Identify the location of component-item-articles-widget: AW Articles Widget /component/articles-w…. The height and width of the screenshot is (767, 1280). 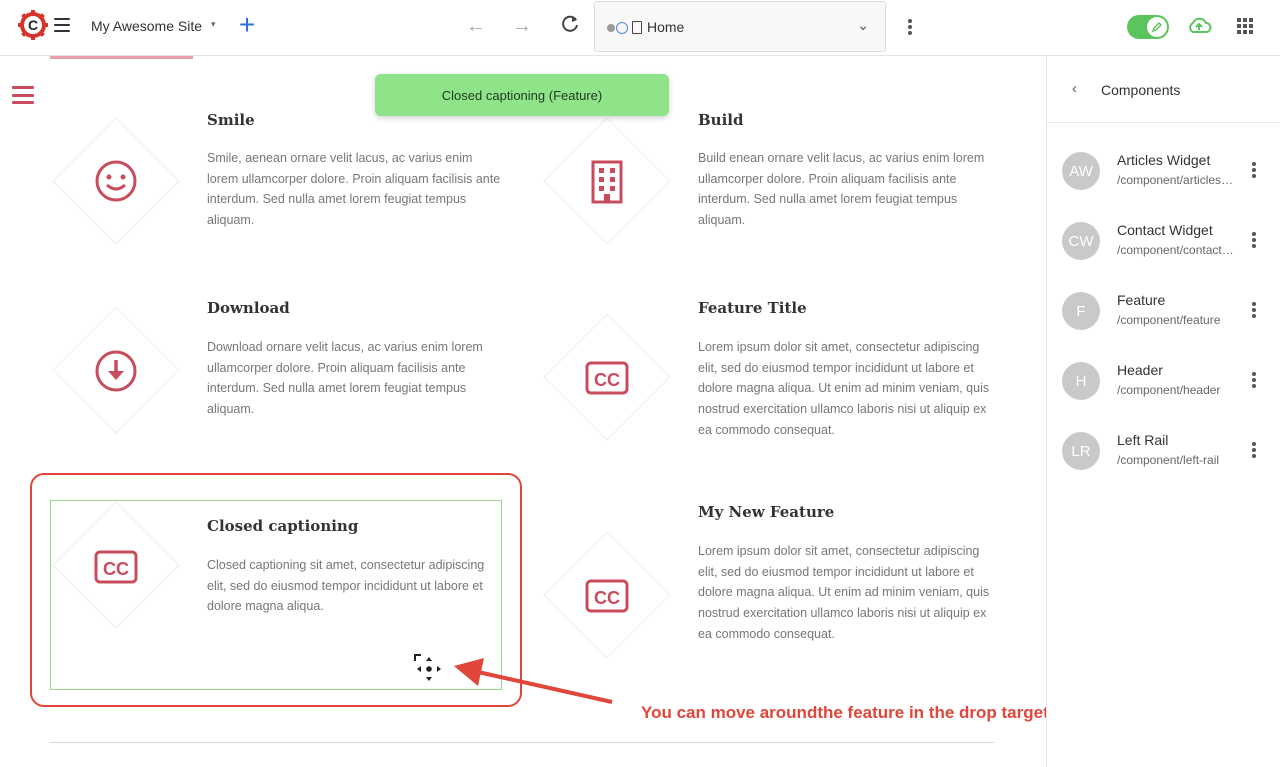
(1163, 172).